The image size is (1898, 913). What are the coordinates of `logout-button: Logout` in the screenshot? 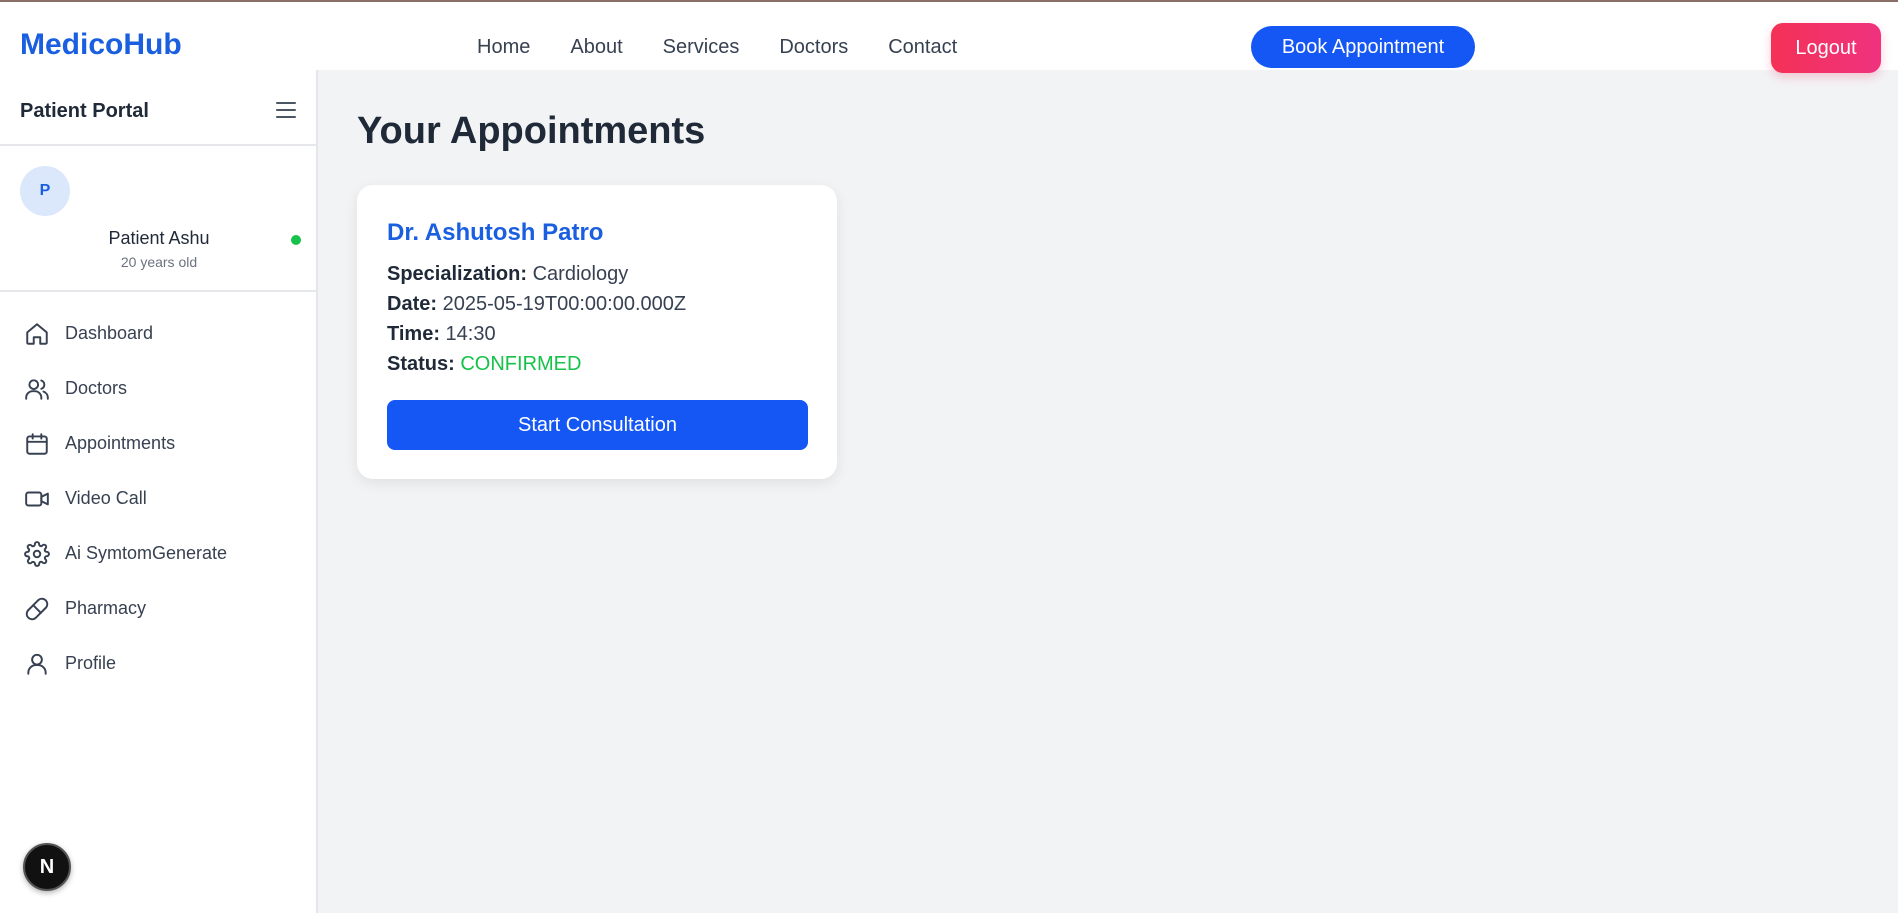 It's located at (1826, 48).